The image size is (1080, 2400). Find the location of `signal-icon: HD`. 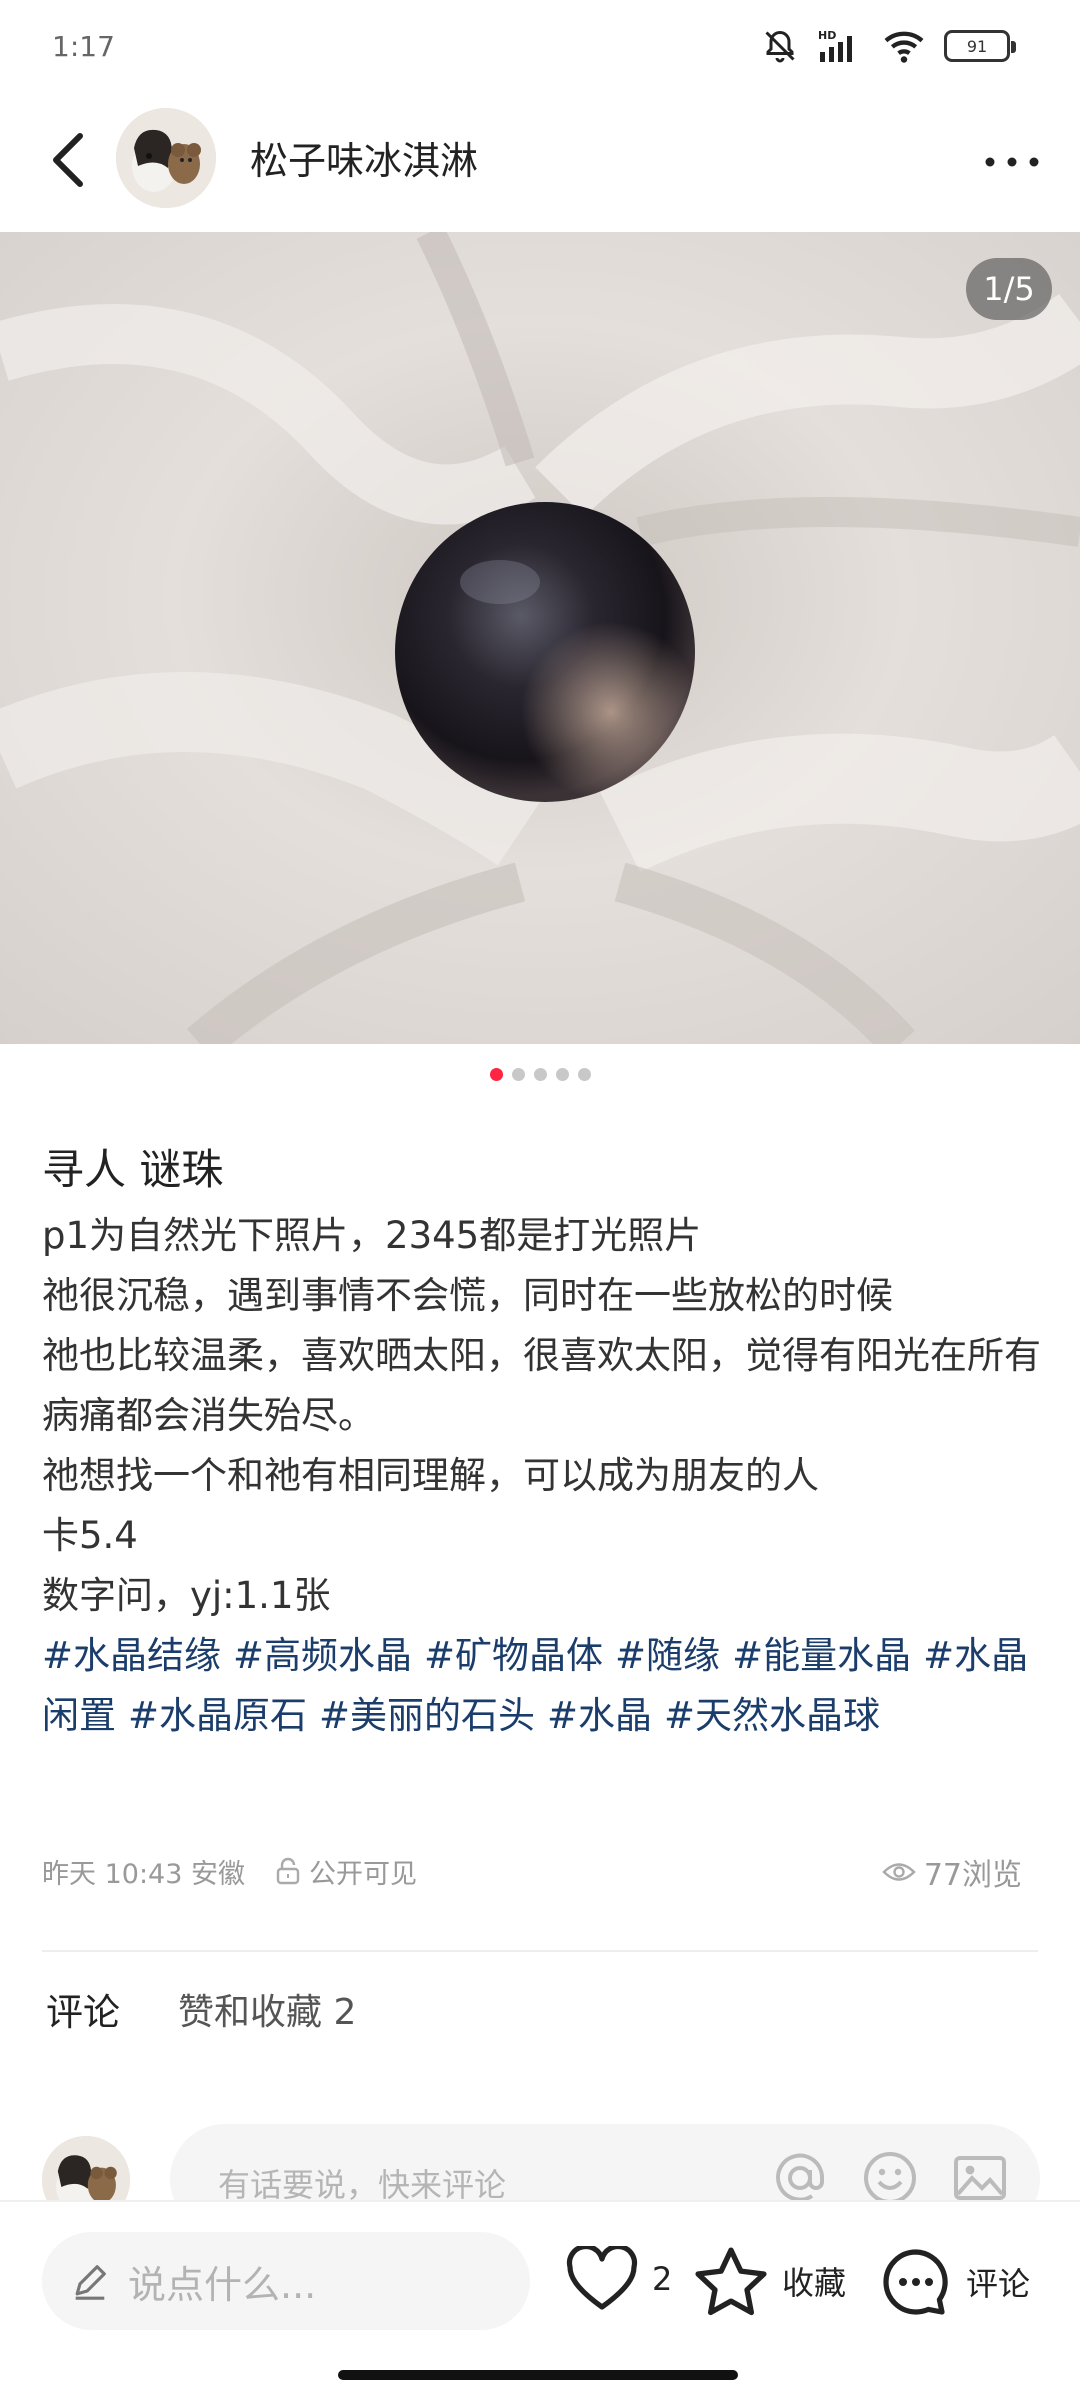

signal-icon: HD is located at coordinates (840, 46).